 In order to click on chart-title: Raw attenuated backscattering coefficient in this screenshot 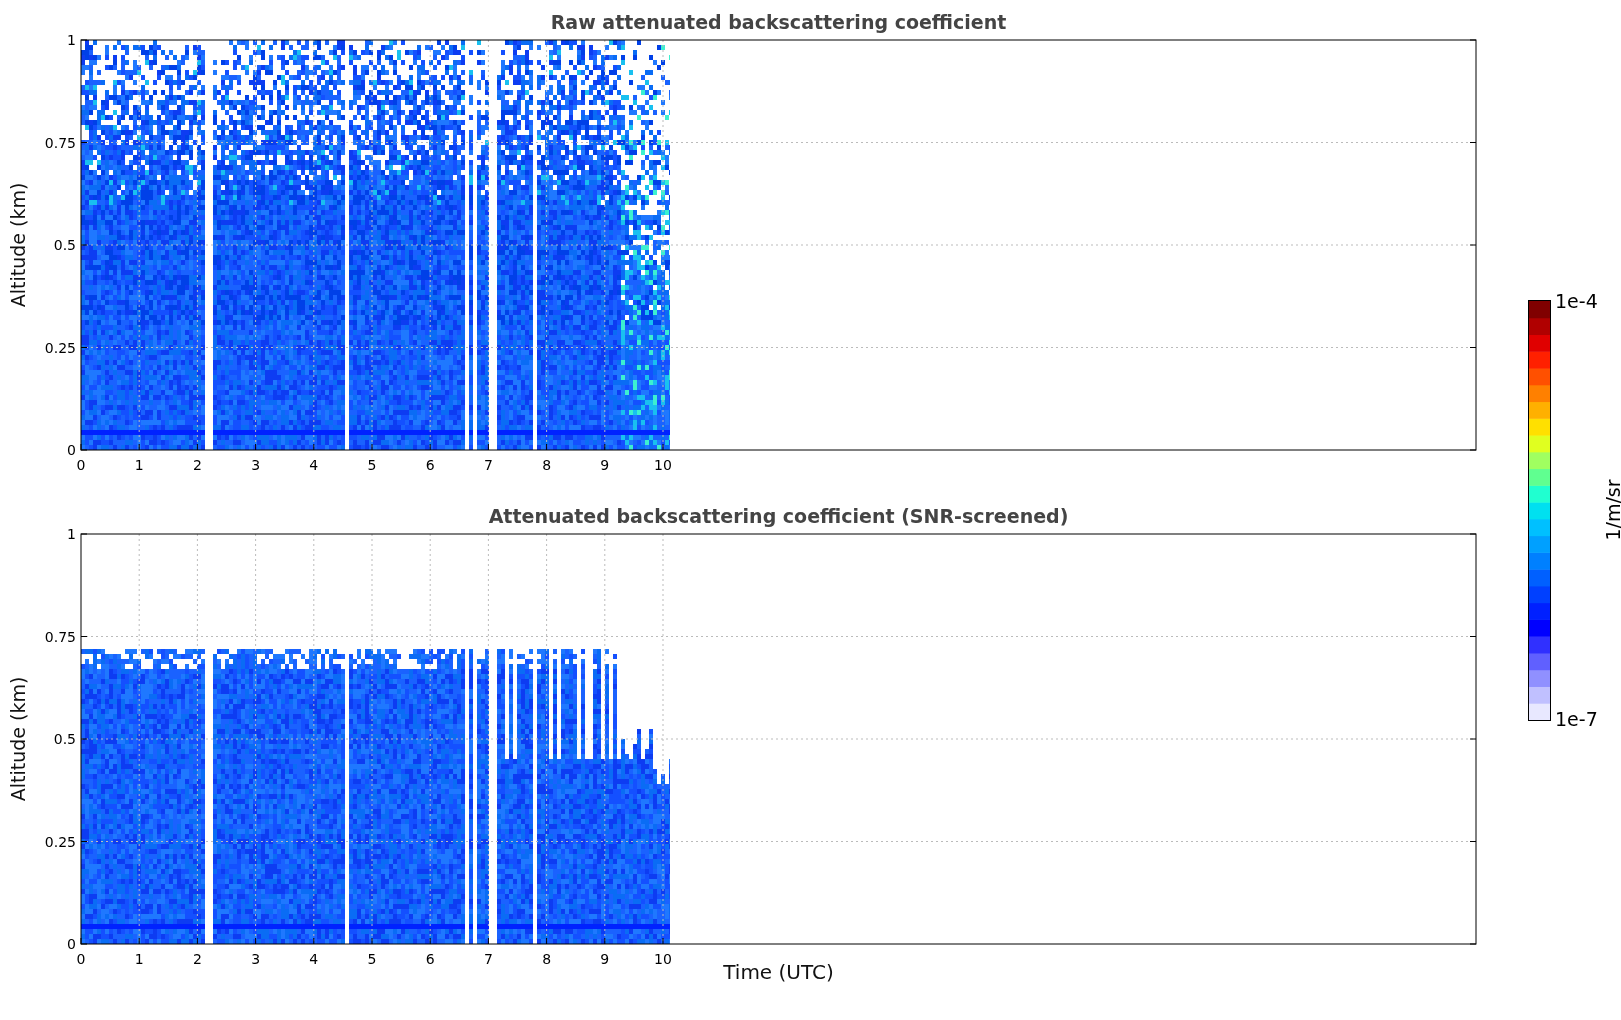, I will do `click(778, 22)`.